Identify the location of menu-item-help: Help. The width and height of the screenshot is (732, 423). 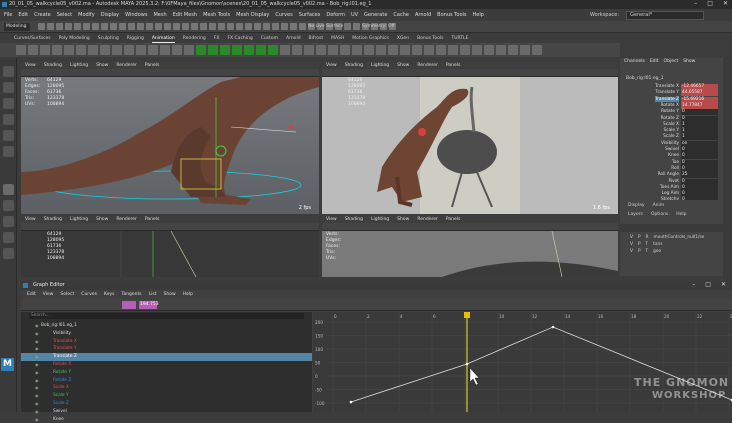
(478, 15).